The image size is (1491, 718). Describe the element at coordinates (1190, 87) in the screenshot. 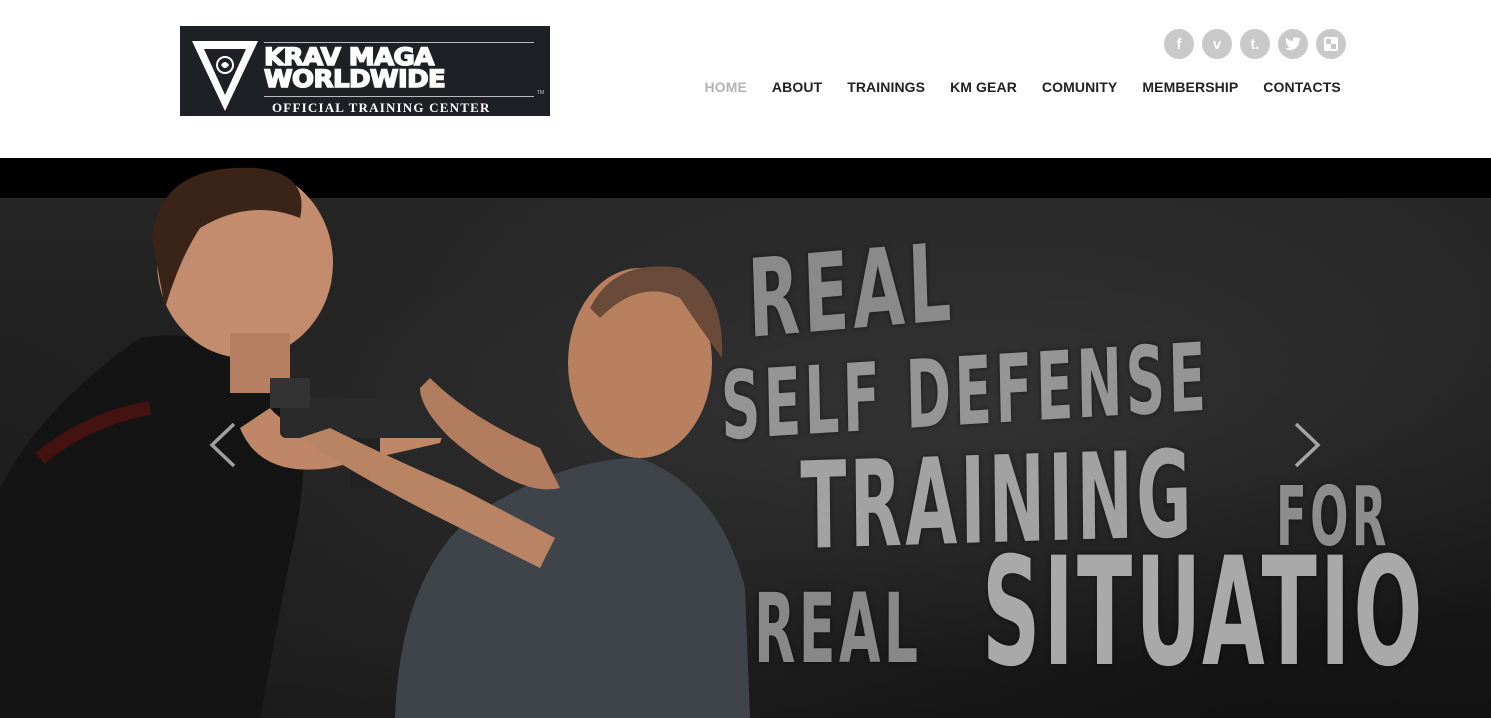

I see `nav-membership: MEMBERSHIP` at that location.